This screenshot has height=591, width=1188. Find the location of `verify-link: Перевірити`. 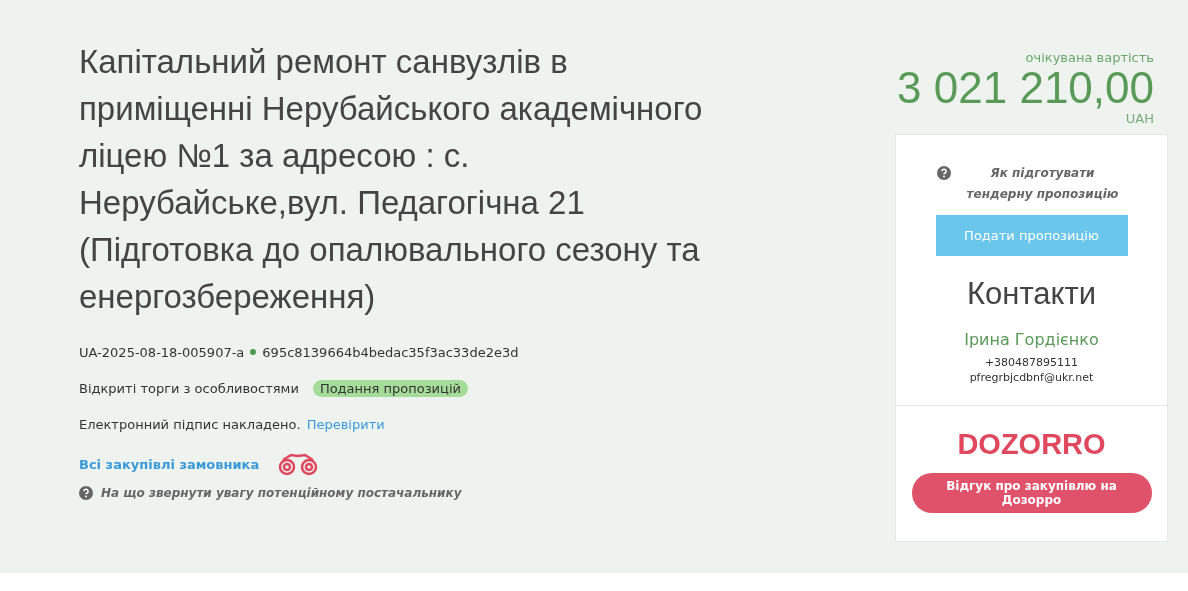

verify-link: Перевірити is located at coordinates (345, 424).